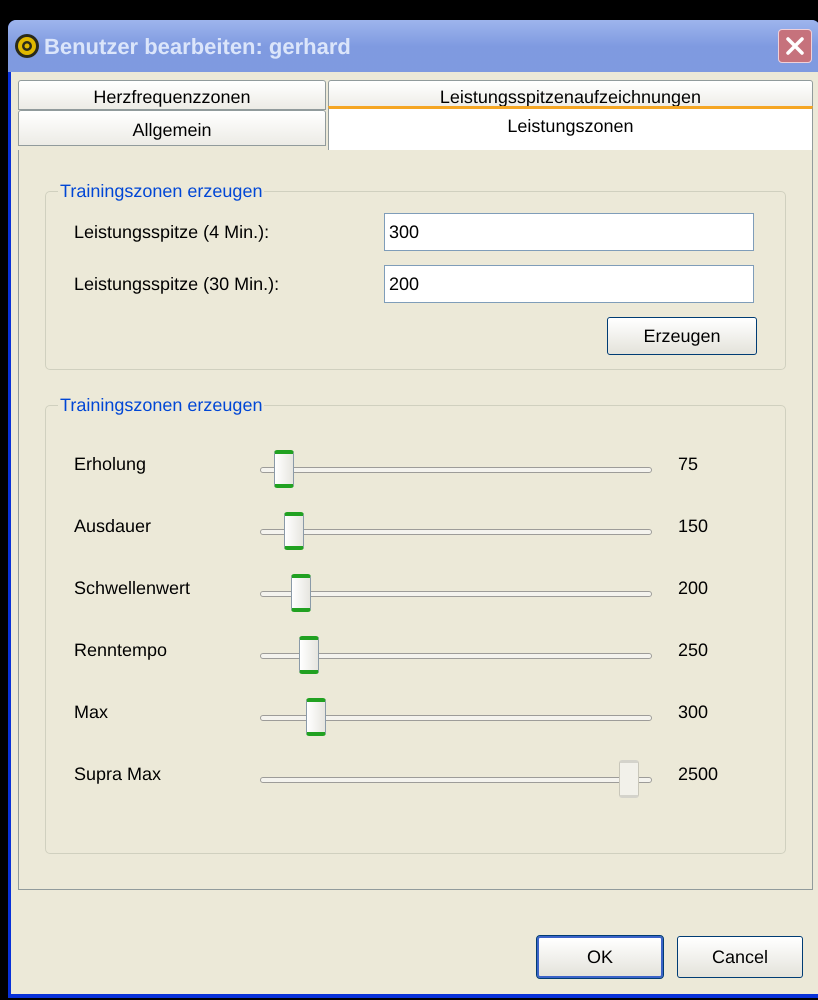 The height and width of the screenshot is (1000, 818). What do you see at coordinates (600, 957) in the screenshot?
I see `ok-button: OK` at bounding box center [600, 957].